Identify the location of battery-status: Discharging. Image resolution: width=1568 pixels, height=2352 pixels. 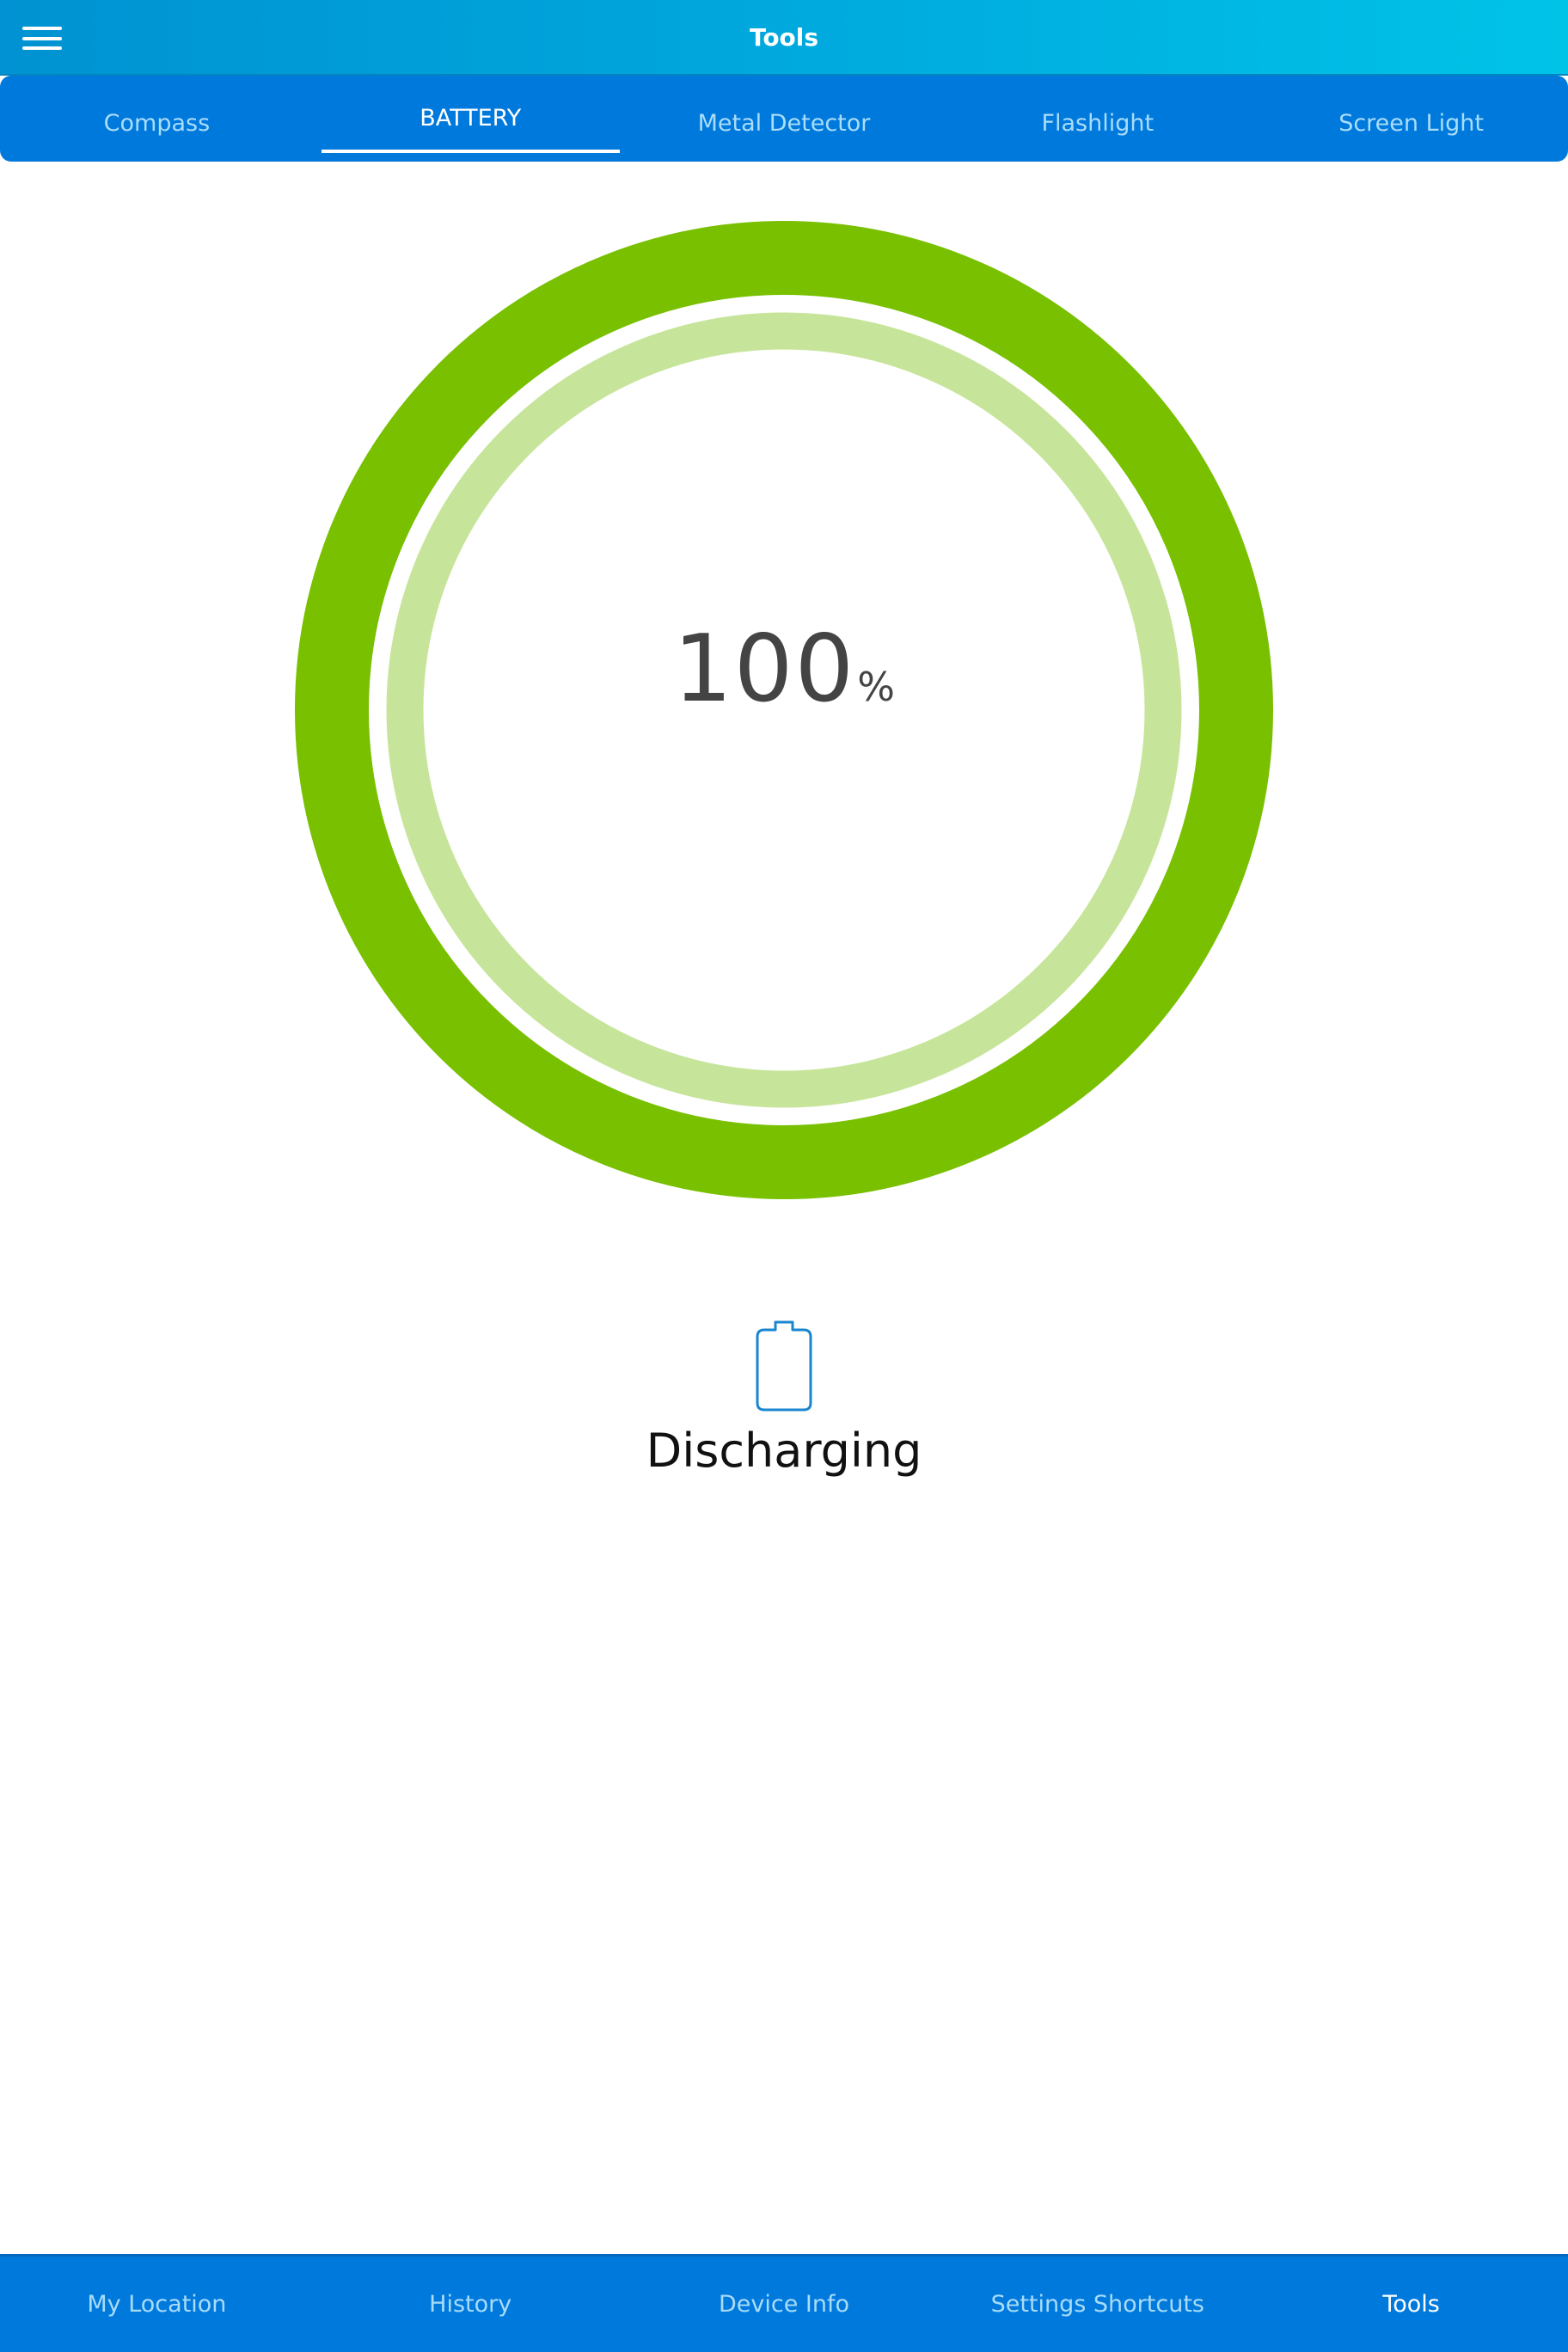
(784, 1399).